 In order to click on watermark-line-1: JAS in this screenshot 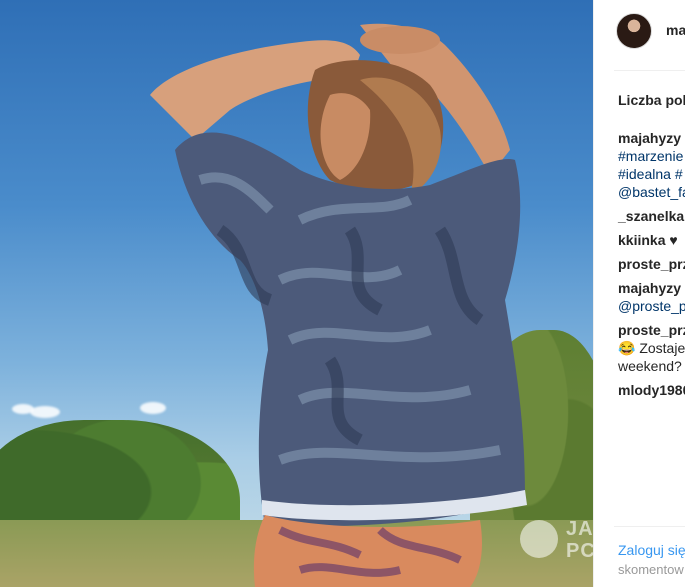, I will do `click(579, 529)`.